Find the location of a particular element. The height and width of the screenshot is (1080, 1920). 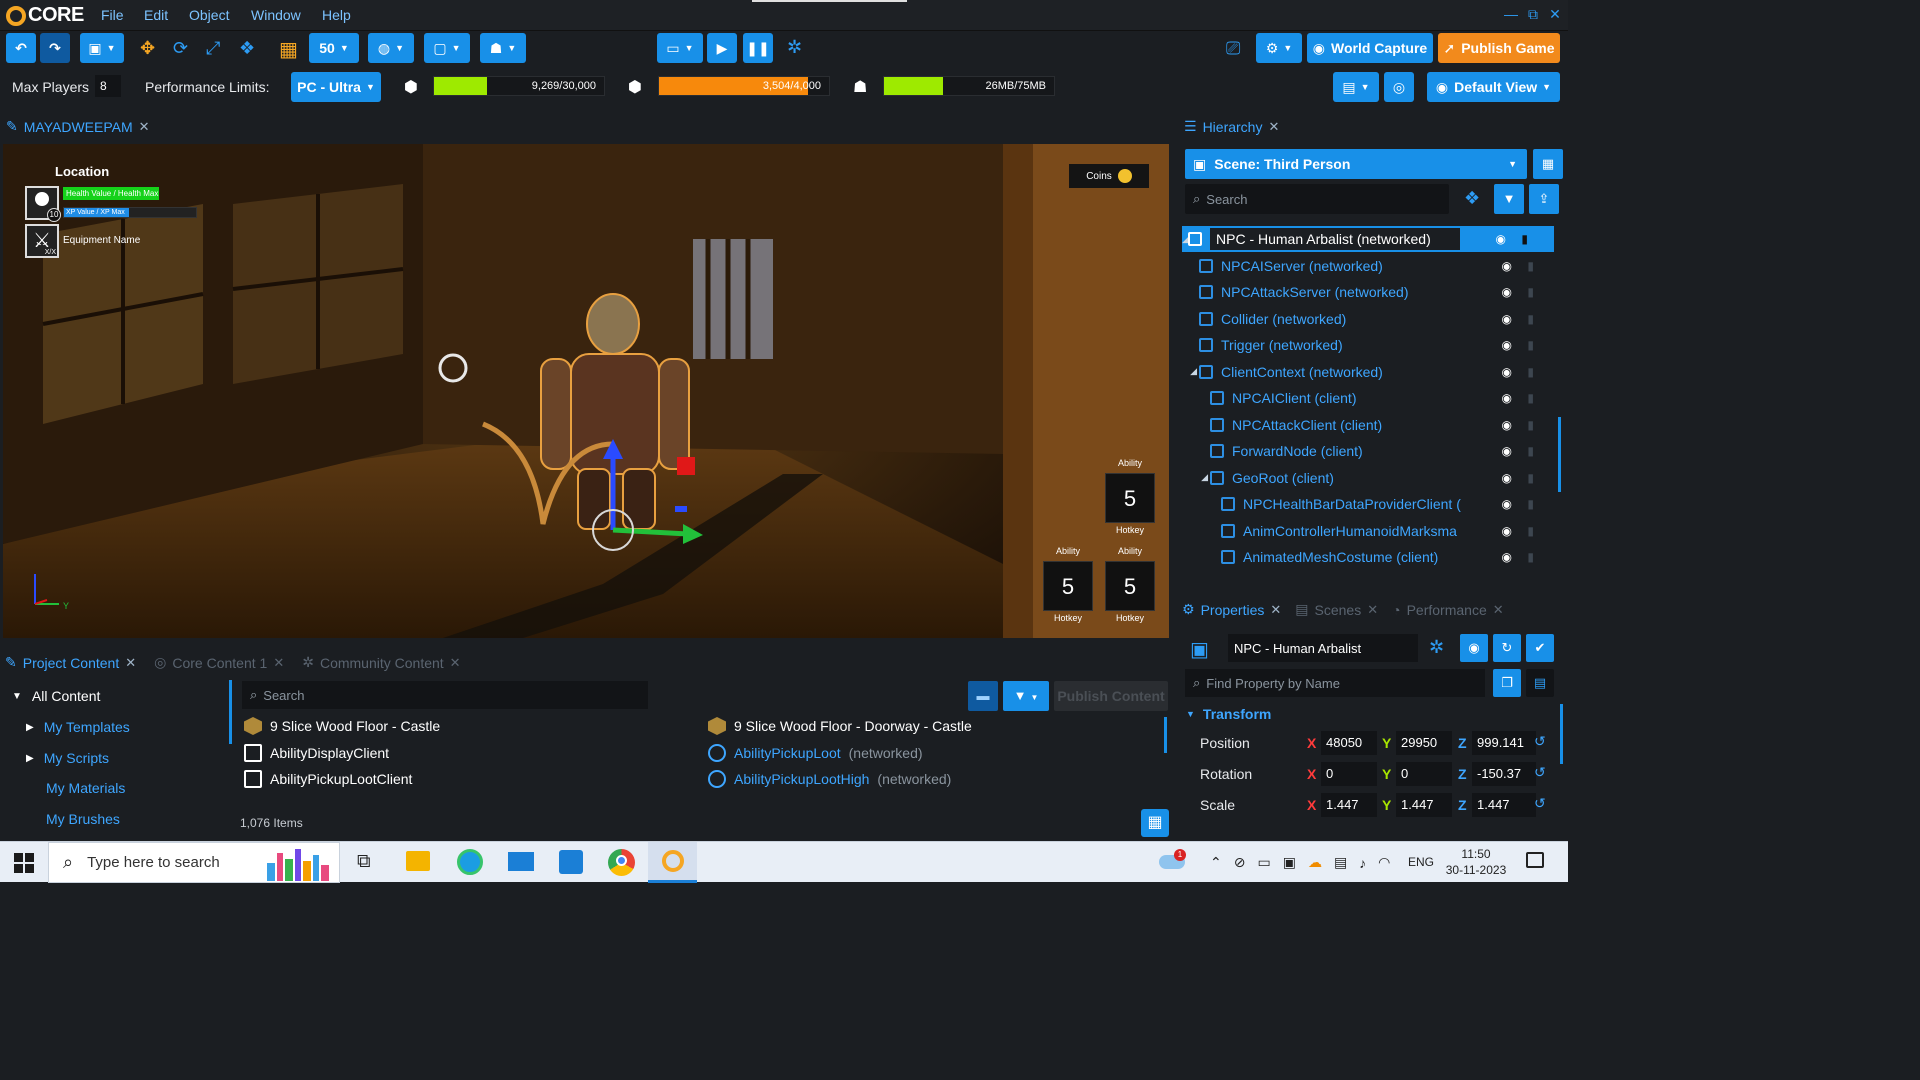

bookmark-button: ◎ is located at coordinates (1399, 87).